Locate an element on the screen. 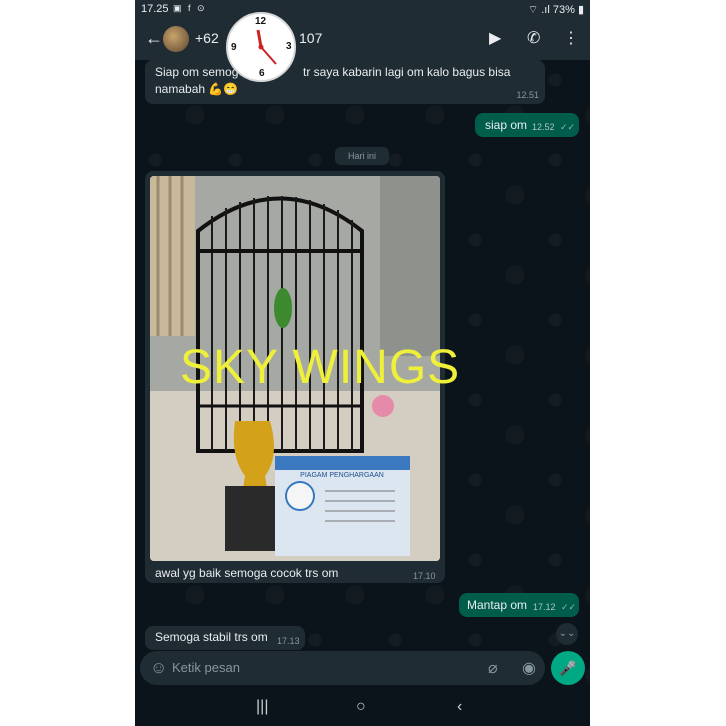  clock-overlay: 12 3 6 9 is located at coordinates (261, 47).